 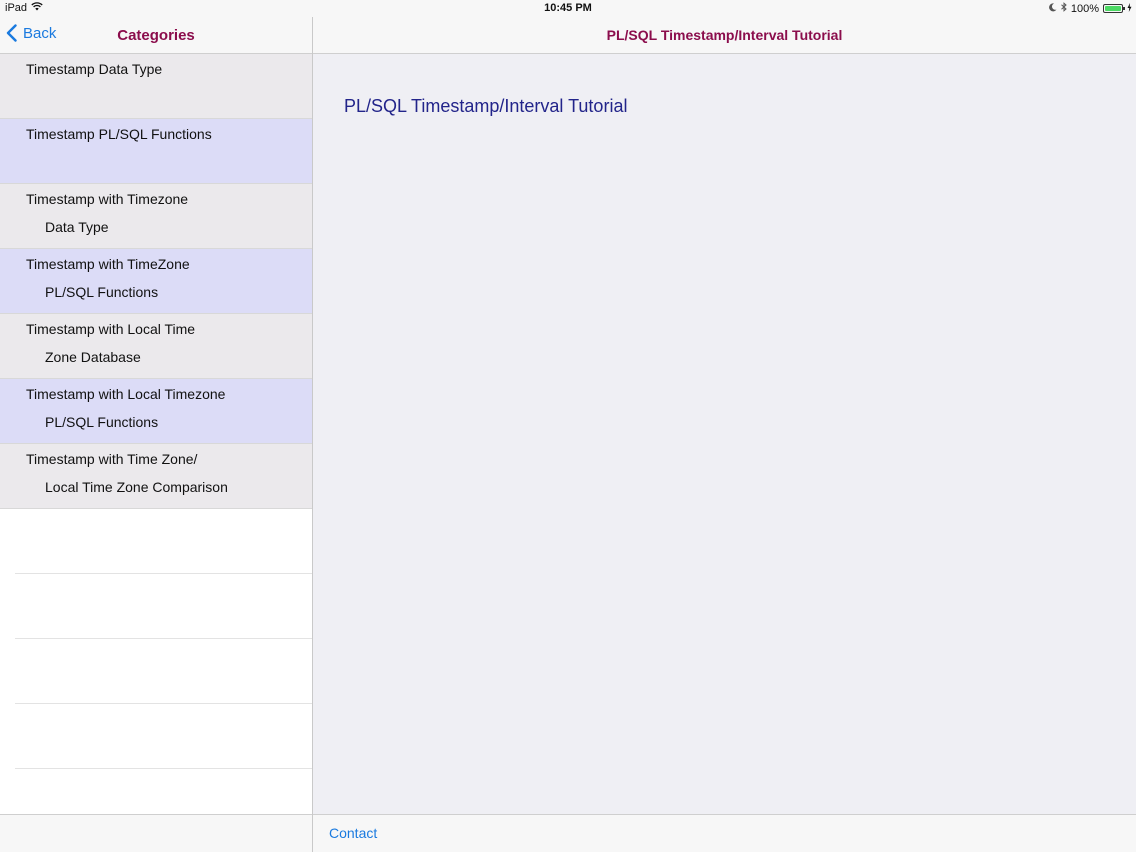 I want to click on battery-icon, so click(x=1114, y=8).